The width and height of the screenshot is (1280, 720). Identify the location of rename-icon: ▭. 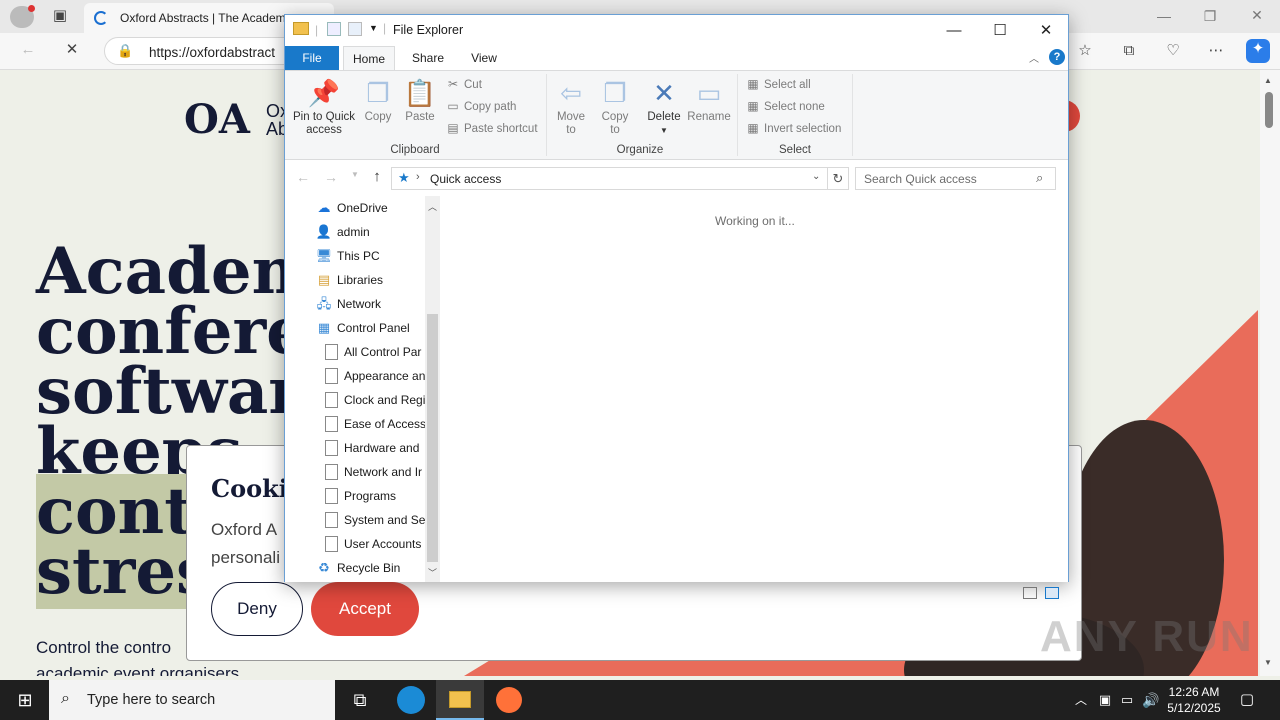
(709, 93).